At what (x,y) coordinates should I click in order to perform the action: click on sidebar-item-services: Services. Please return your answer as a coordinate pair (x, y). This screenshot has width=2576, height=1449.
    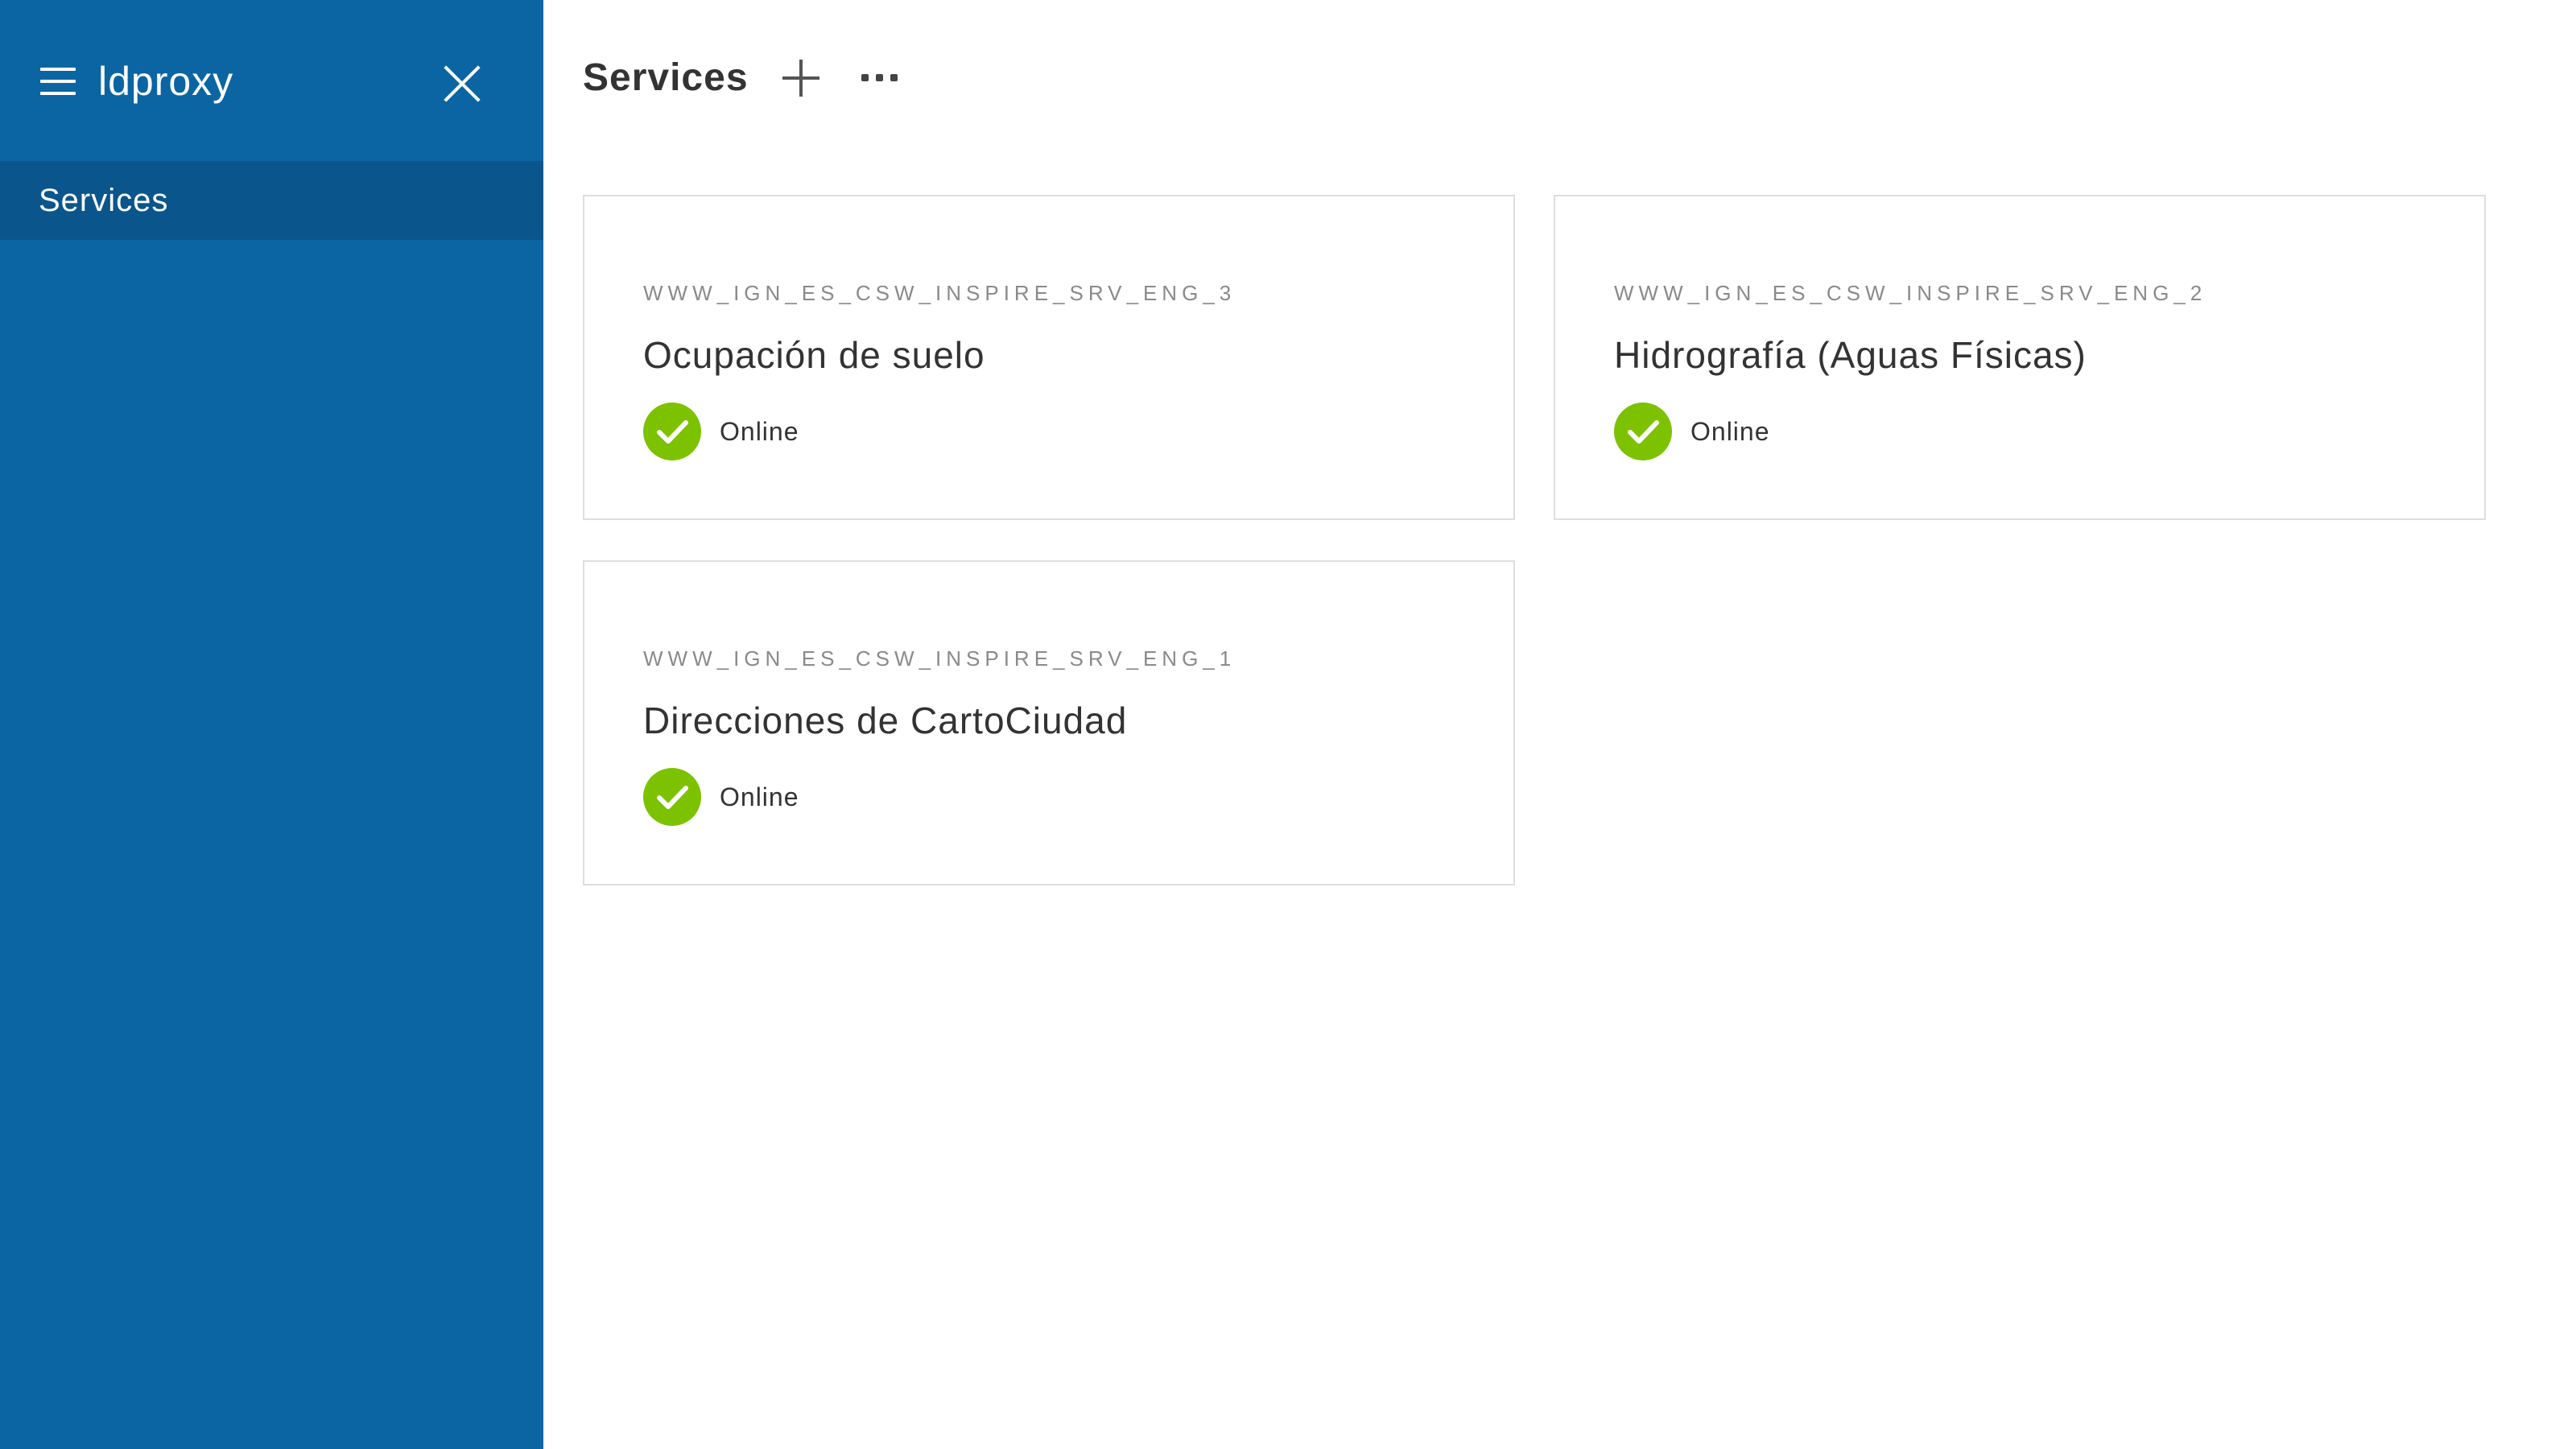
    Looking at the image, I should click on (271, 200).